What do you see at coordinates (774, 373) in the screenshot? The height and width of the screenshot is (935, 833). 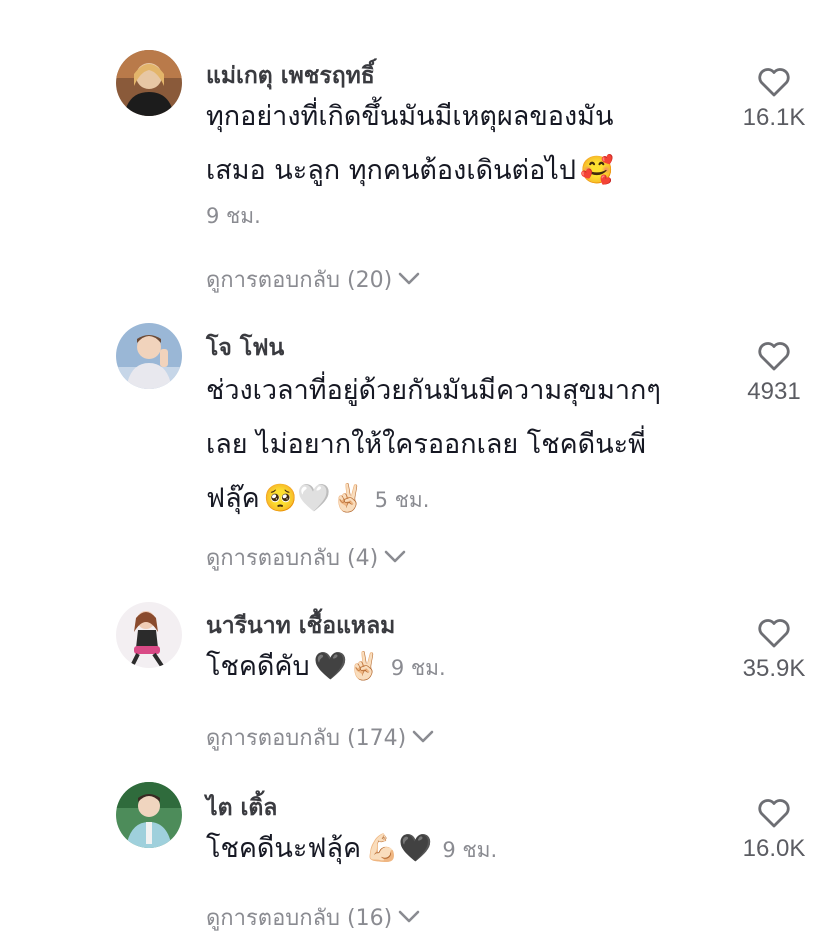 I see `like-button: 4931` at bounding box center [774, 373].